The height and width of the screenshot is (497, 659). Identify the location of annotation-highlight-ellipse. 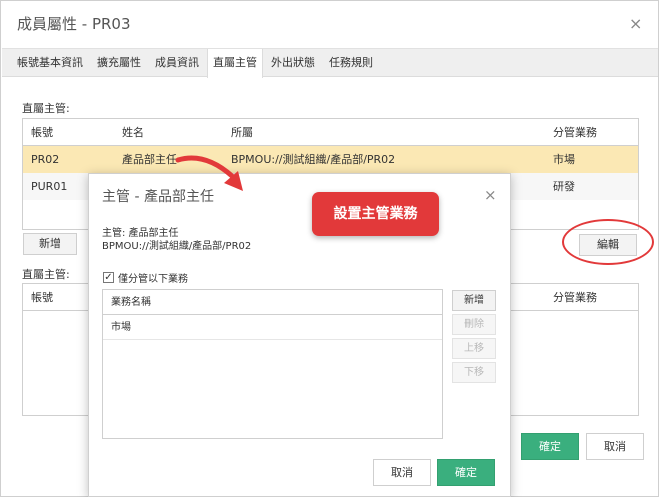
(608, 242).